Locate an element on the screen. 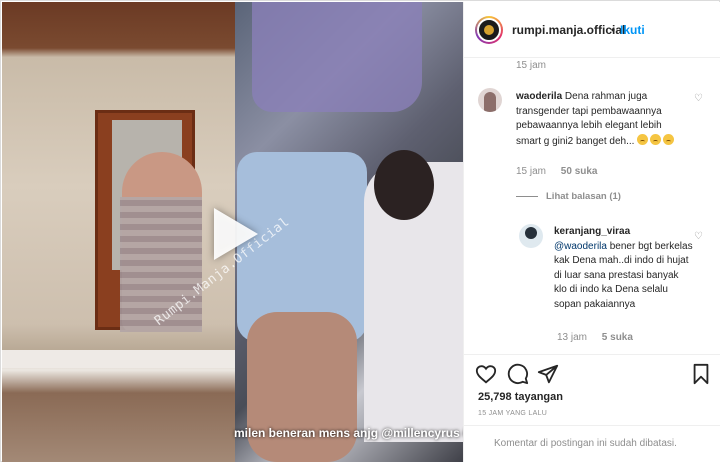  view-replies-button: Lihat balasan (1) is located at coordinates (568, 196).